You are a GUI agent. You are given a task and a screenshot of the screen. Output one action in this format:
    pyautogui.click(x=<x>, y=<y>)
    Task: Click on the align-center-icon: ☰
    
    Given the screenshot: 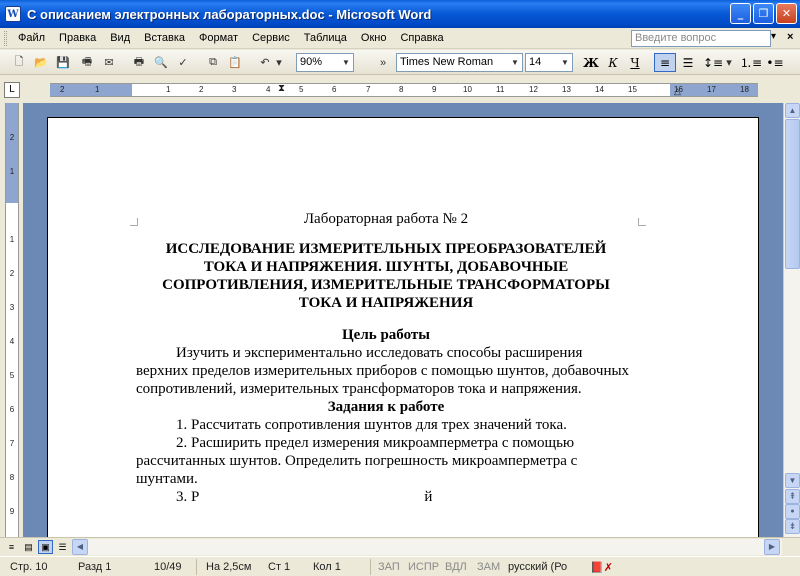 What is the action you would take?
    pyautogui.click(x=688, y=62)
    